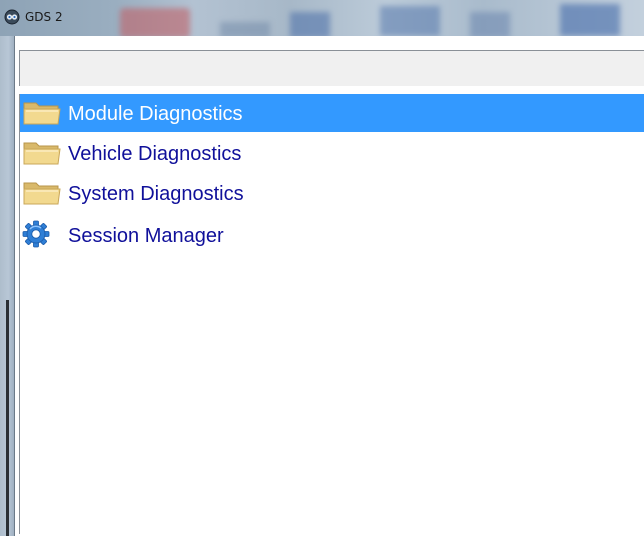  I want to click on window-frame-edge, so click(7, 418).